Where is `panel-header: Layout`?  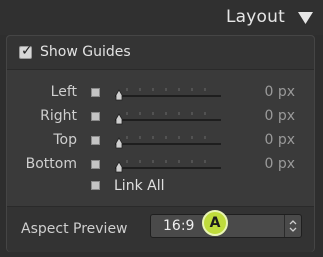
panel-header: Layout is located at coordinates (161, 17).